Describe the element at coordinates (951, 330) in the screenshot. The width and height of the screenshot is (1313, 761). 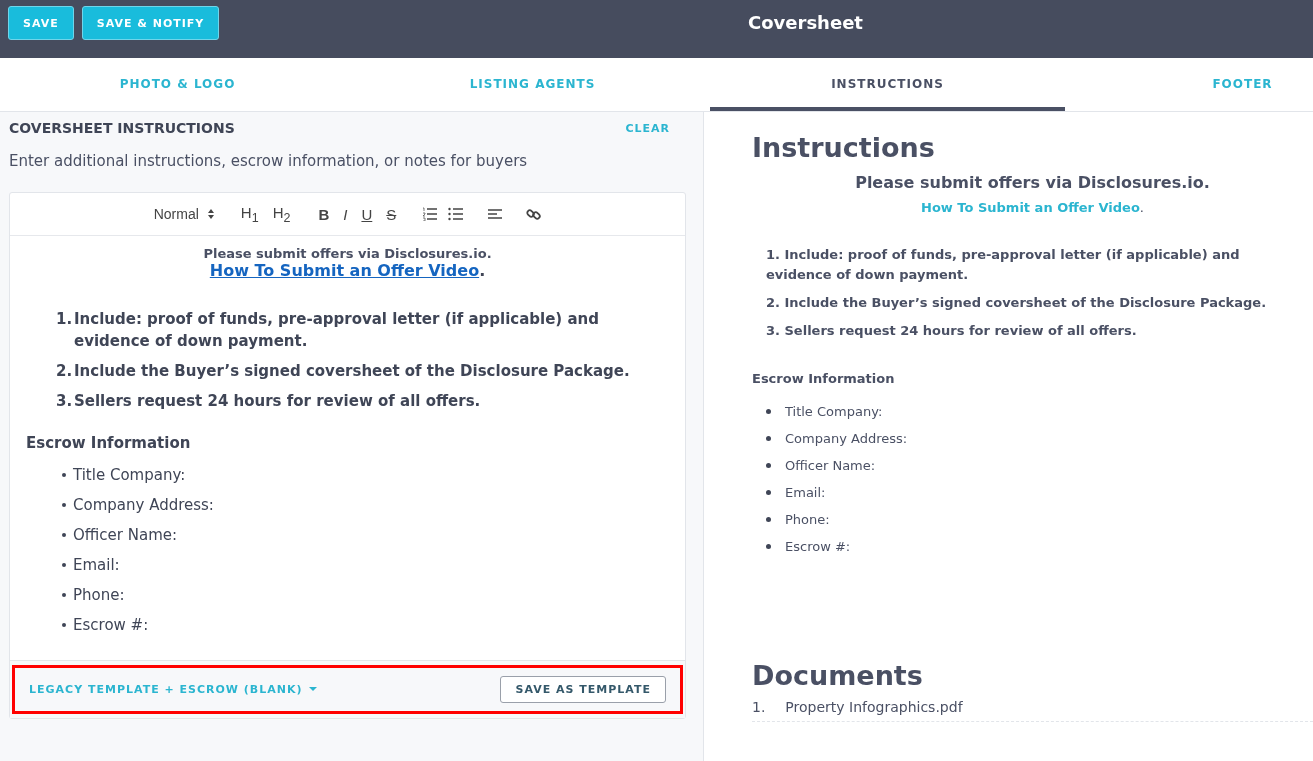
I see `list-item-text: 3. Sellers request 24 hours for review of all offers.` at that location.